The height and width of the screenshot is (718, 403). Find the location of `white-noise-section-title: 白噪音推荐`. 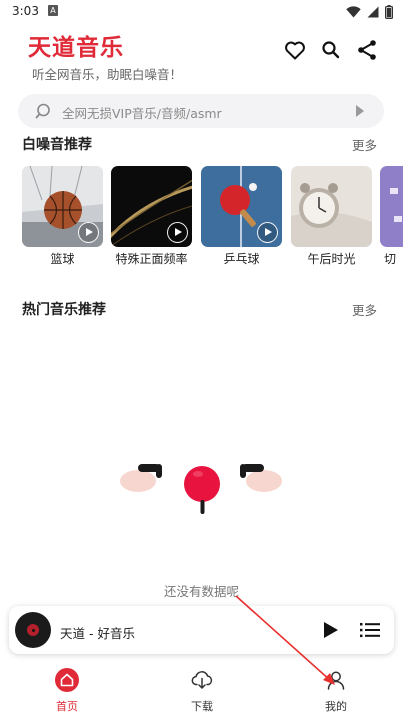

white-noise-section-title: 白噪音推荐 is located at coordinates (57, 145).